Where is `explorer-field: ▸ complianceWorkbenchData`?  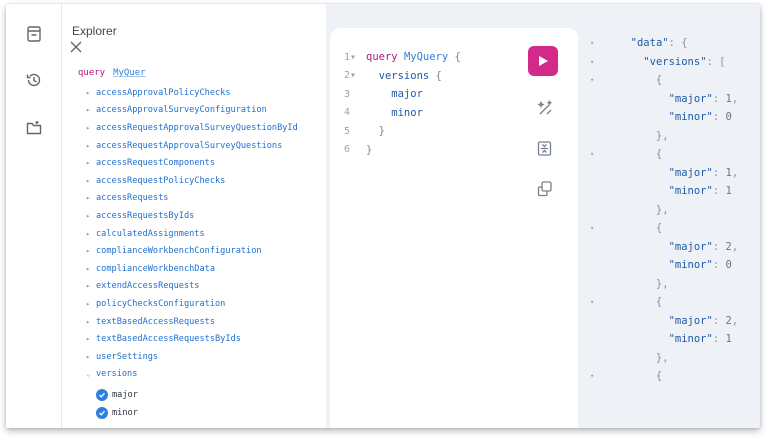
explorer-field: ▸ complianceWorkbenchData is located at coordinates (192, 269).